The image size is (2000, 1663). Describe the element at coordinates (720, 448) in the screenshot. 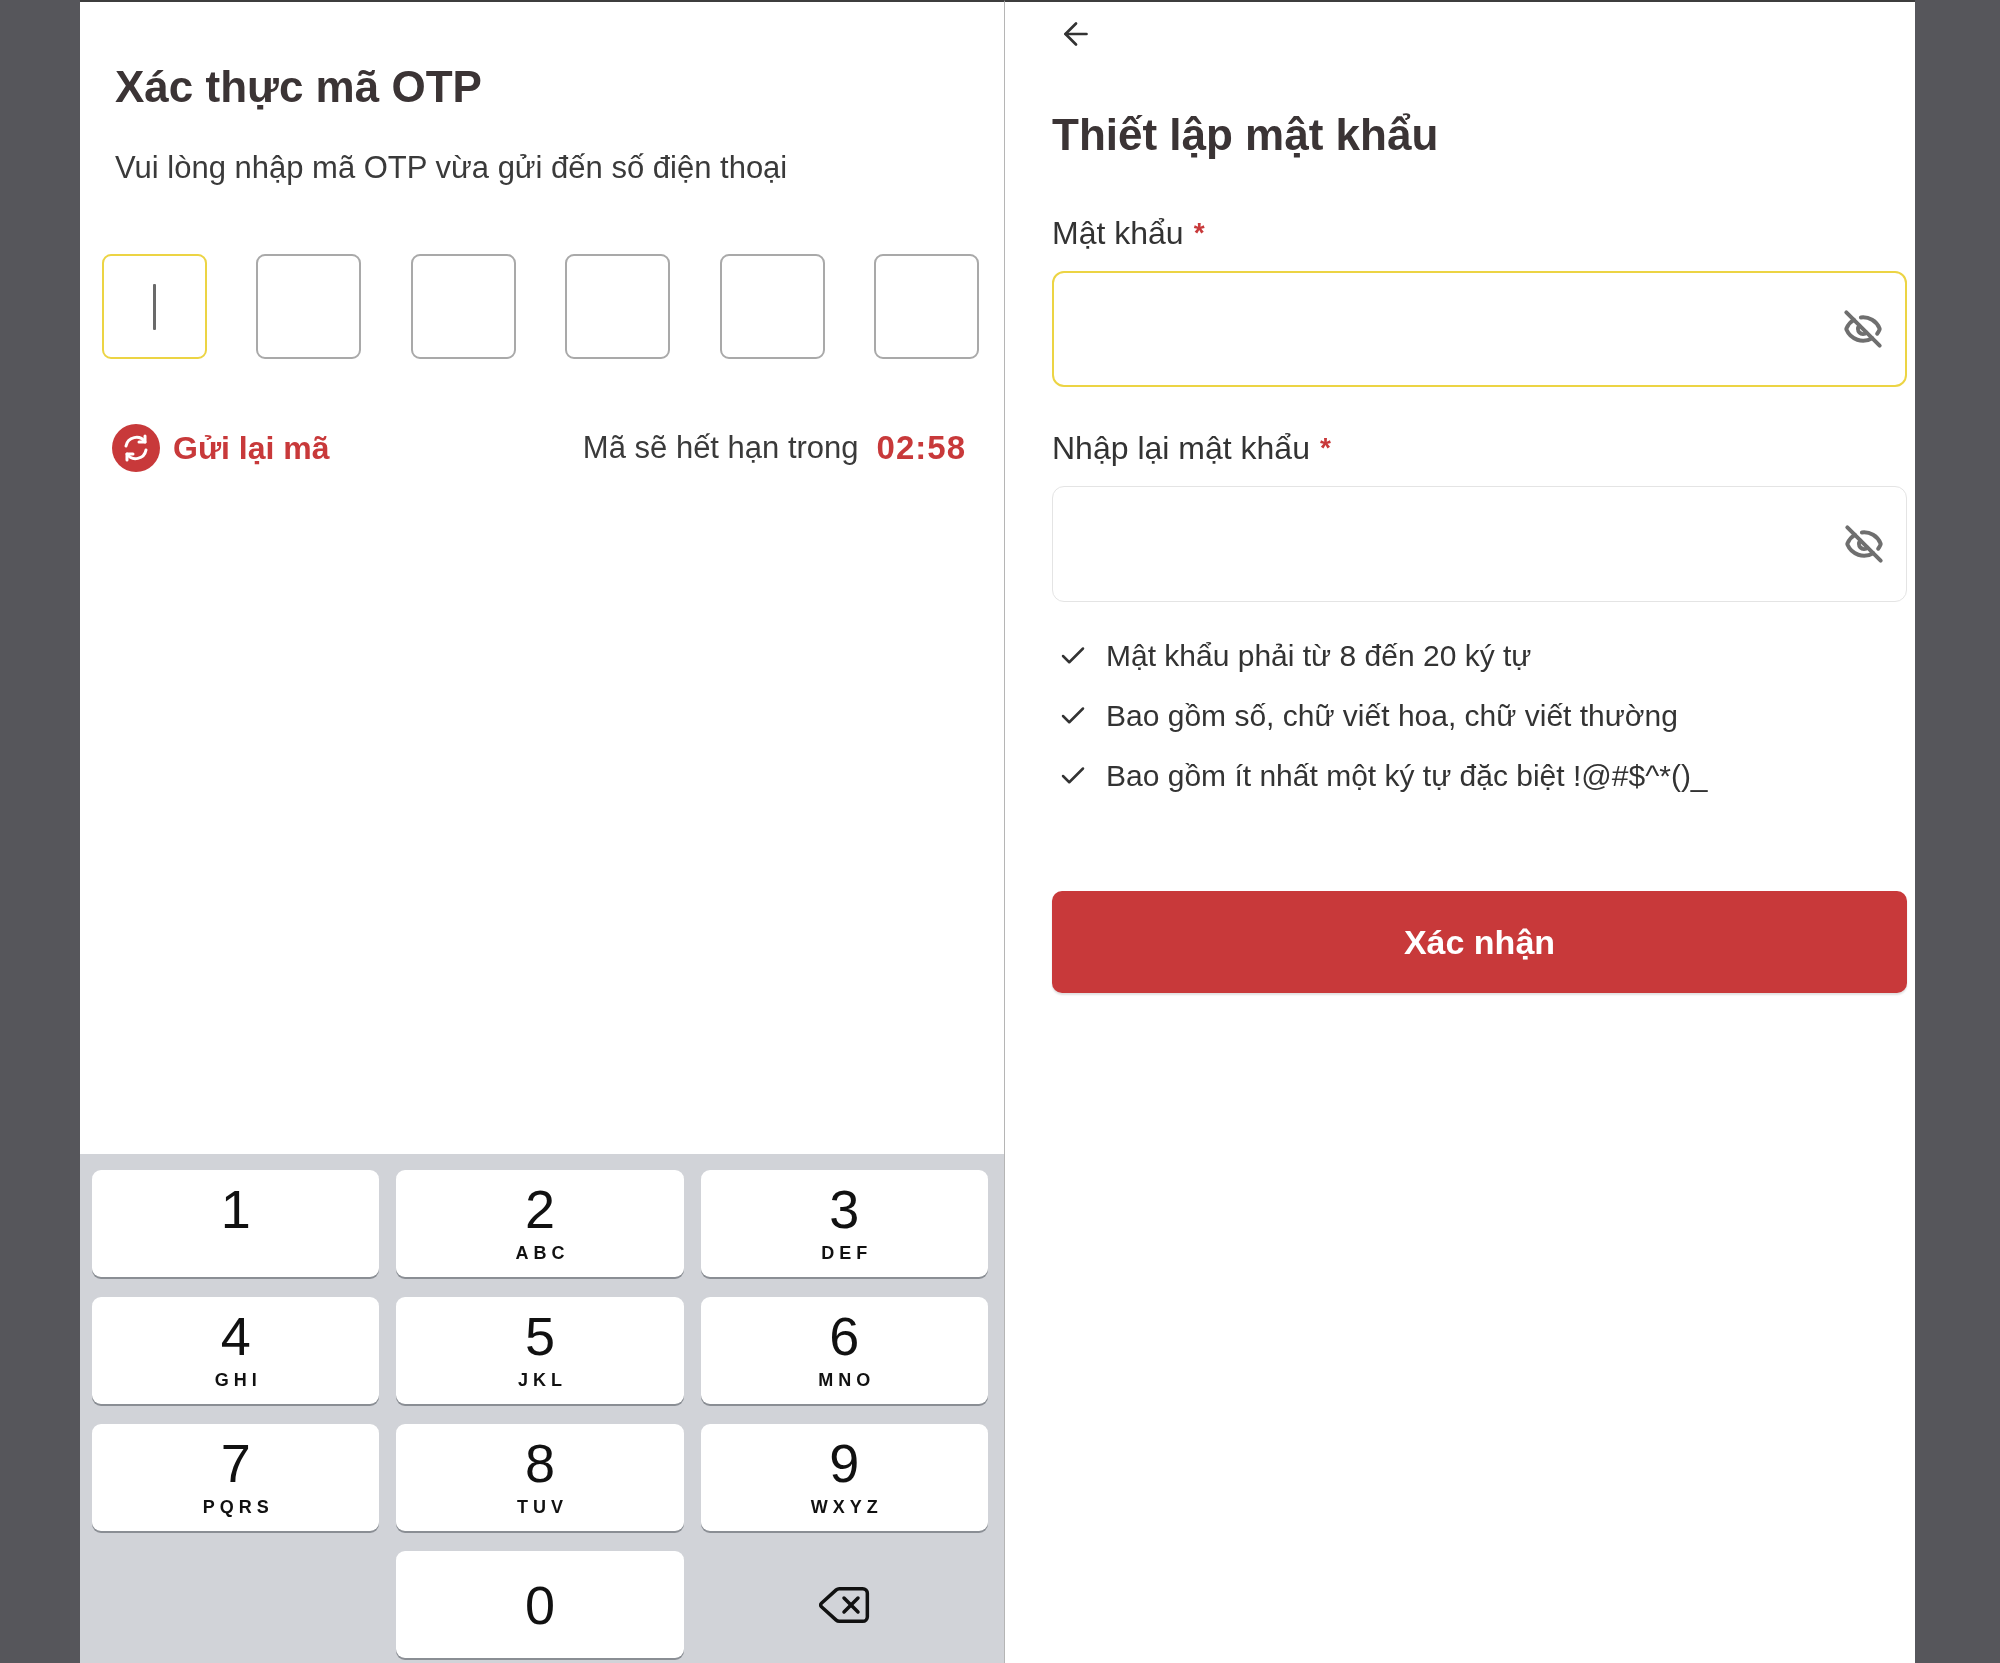

I see `expiry-label: Mã sẽ hết hạn trong` at that location.